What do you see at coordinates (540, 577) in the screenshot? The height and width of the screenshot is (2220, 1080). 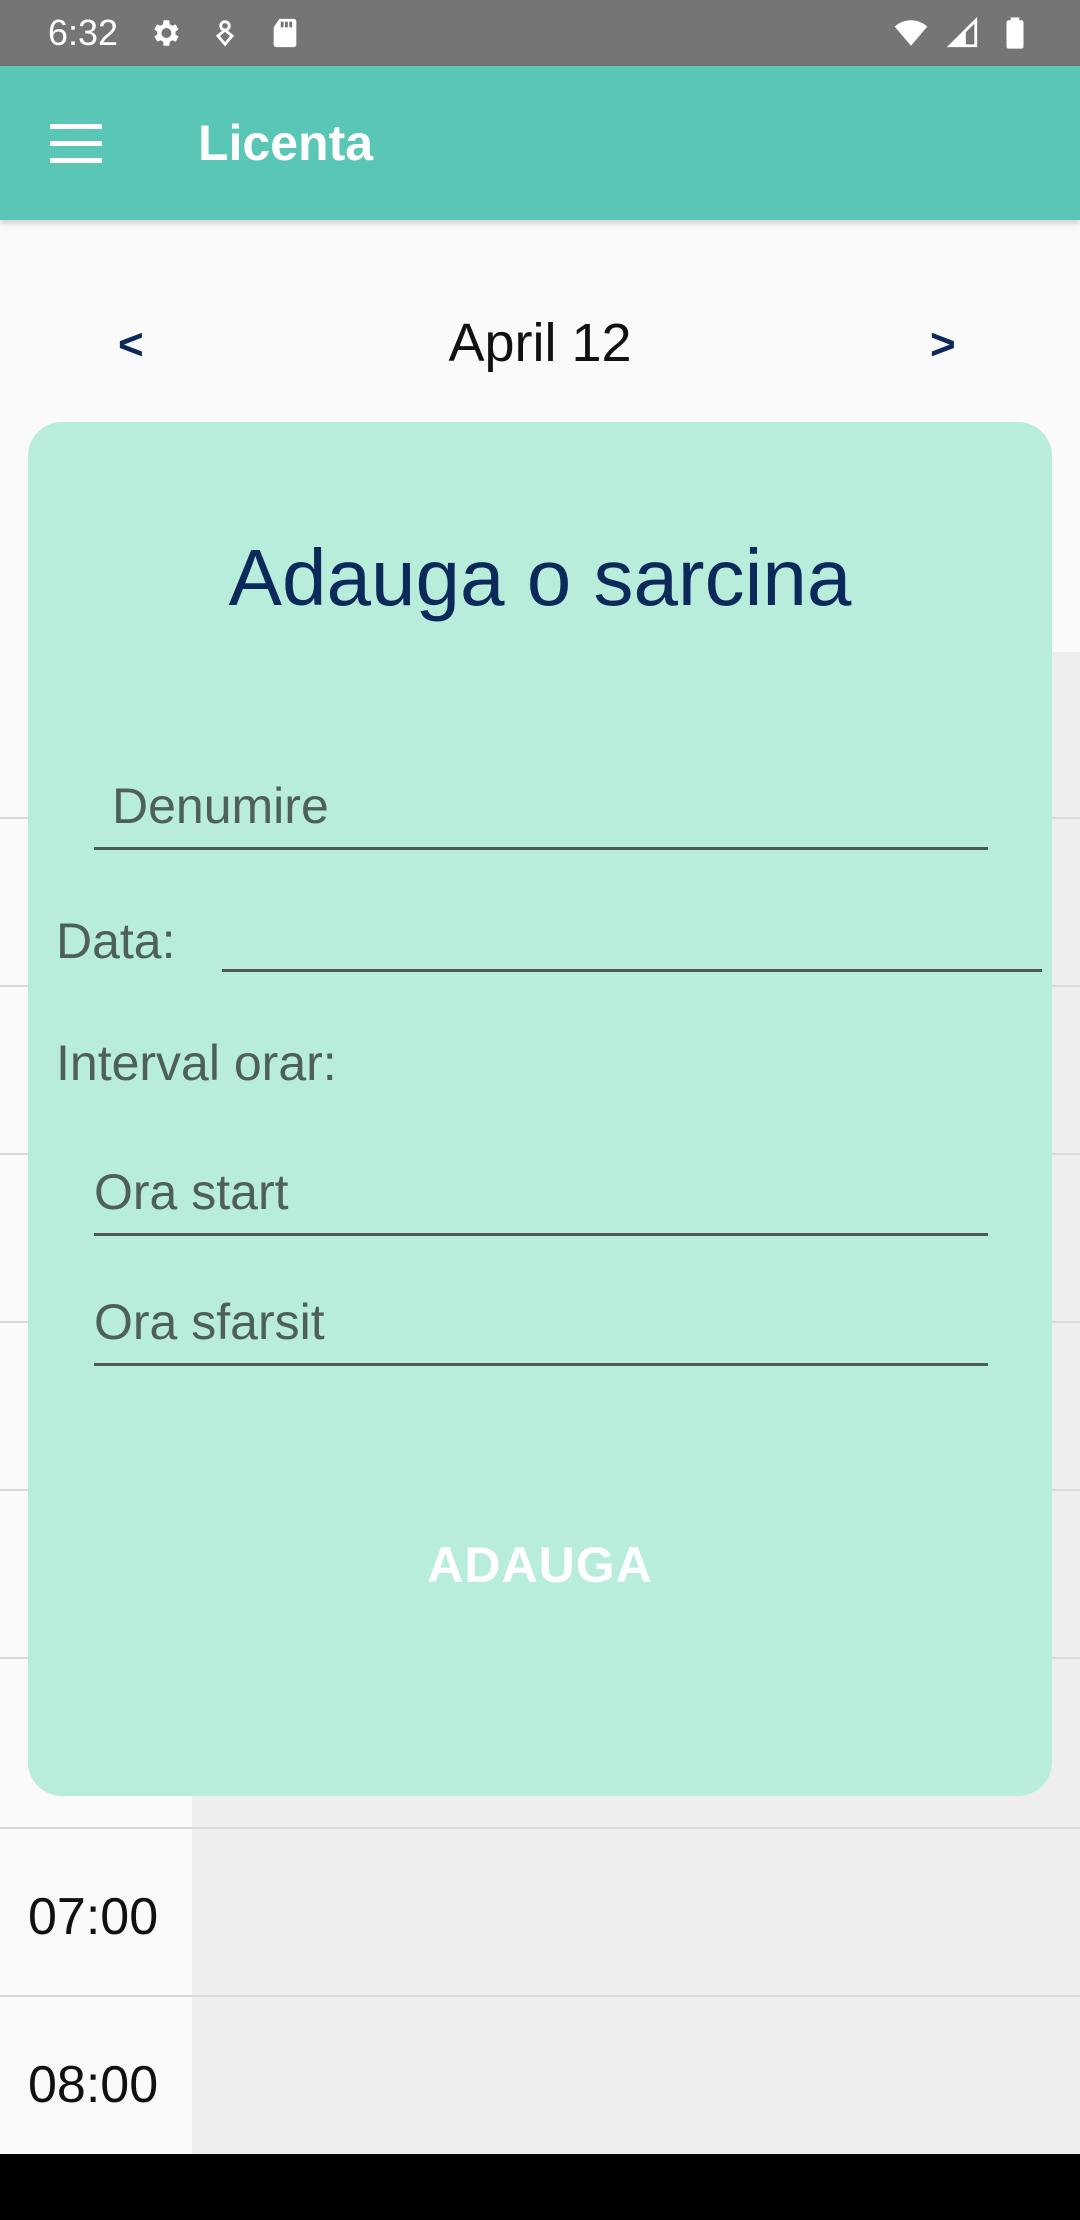 I see `dialog-title: Adauga o sarcina` at bounding box center [540, 577].